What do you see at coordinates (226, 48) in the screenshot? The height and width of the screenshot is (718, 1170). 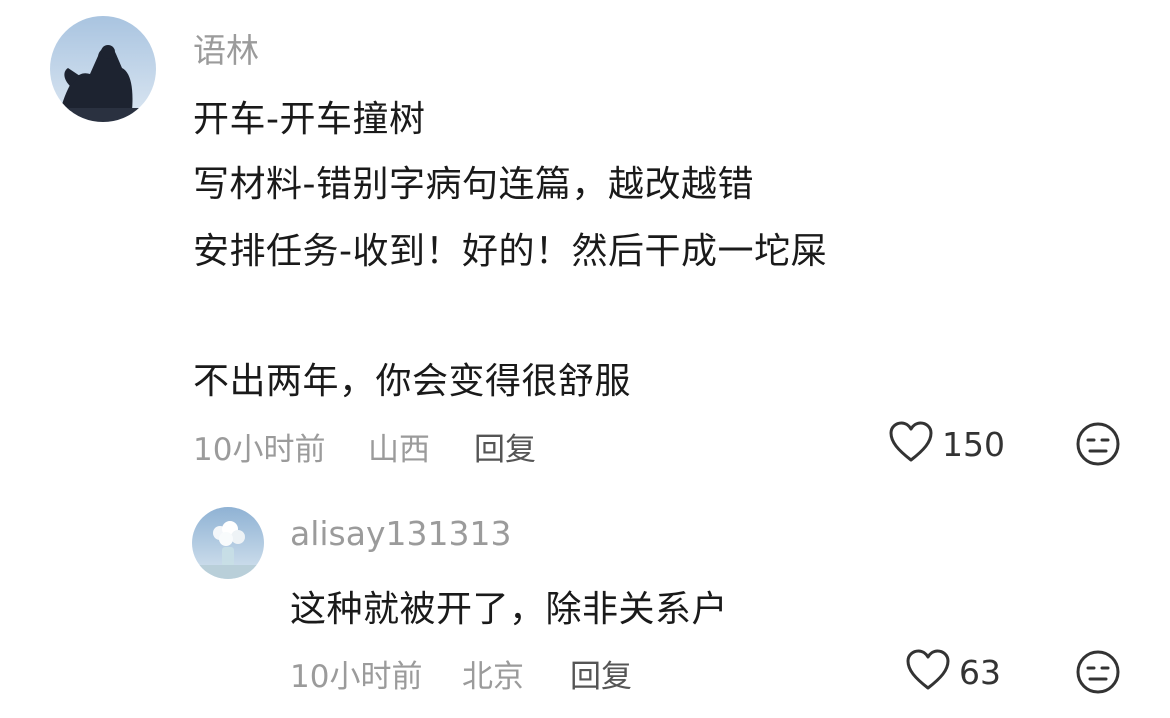 I see `username: 语林` at bounding box center [226, 48].